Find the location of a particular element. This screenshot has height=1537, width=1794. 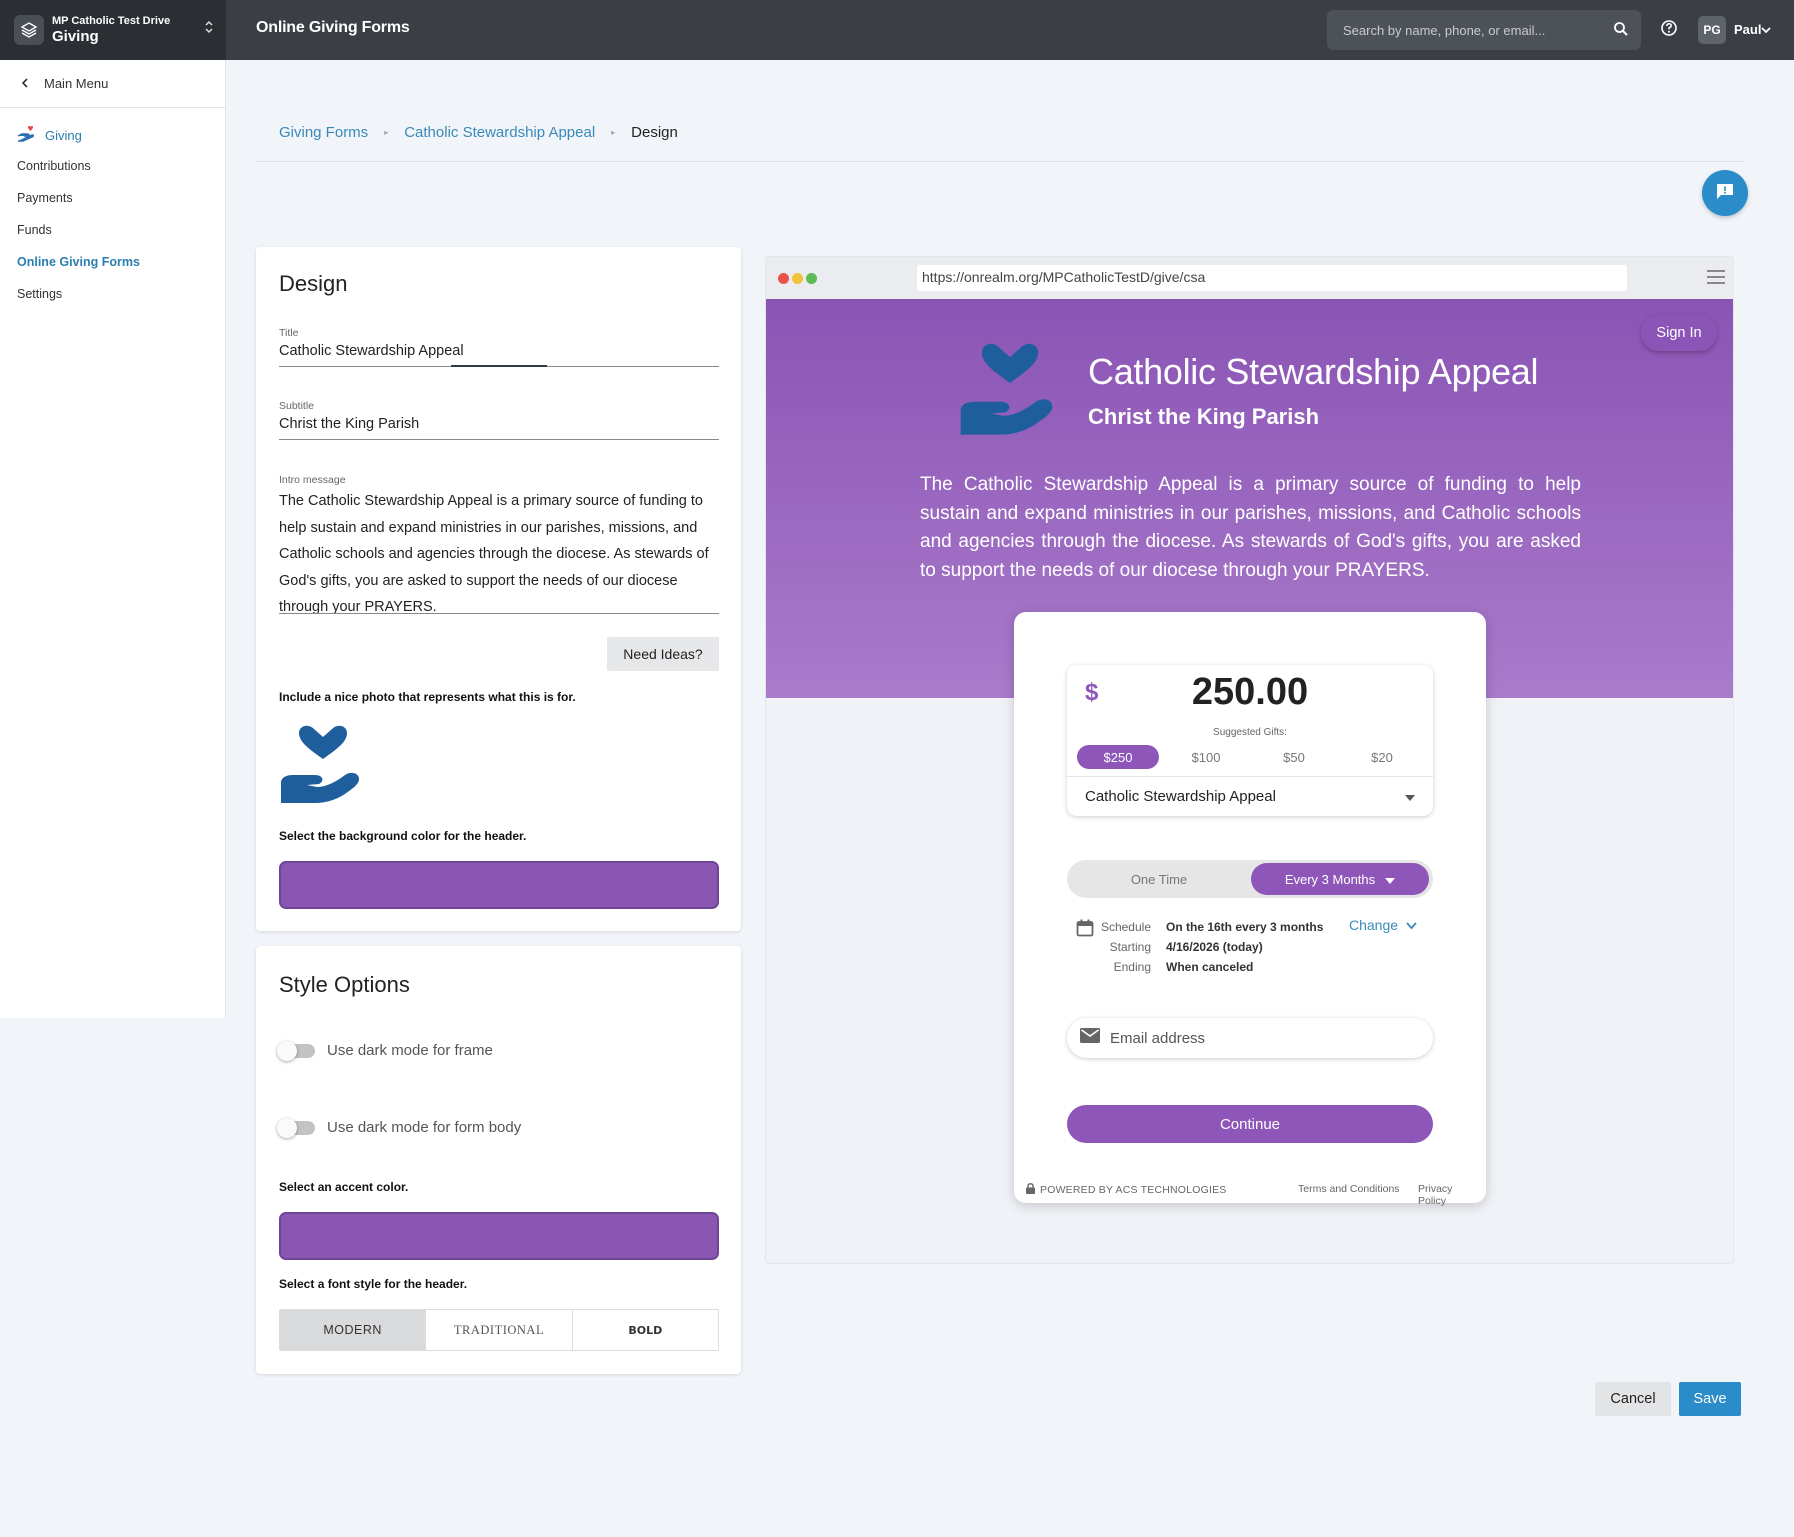

main-menu-label: Main Menu is located at coordinates (76, 83).